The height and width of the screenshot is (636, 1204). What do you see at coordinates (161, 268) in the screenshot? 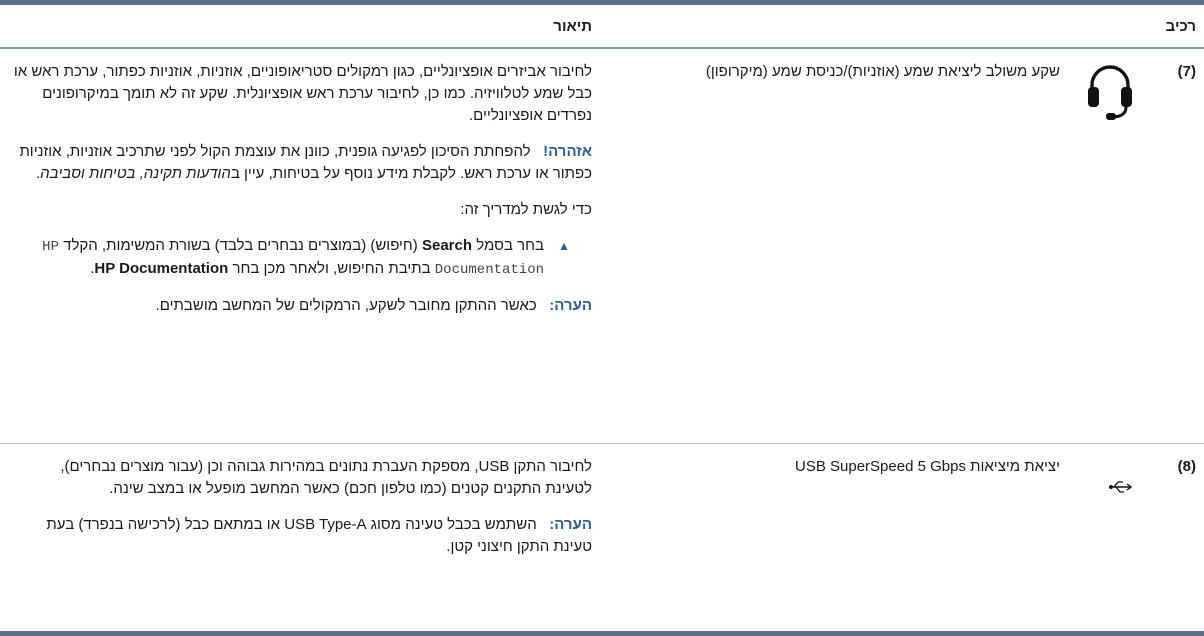
I see `step-doc-term: HP Documentation` at bounding box center [161, 268].